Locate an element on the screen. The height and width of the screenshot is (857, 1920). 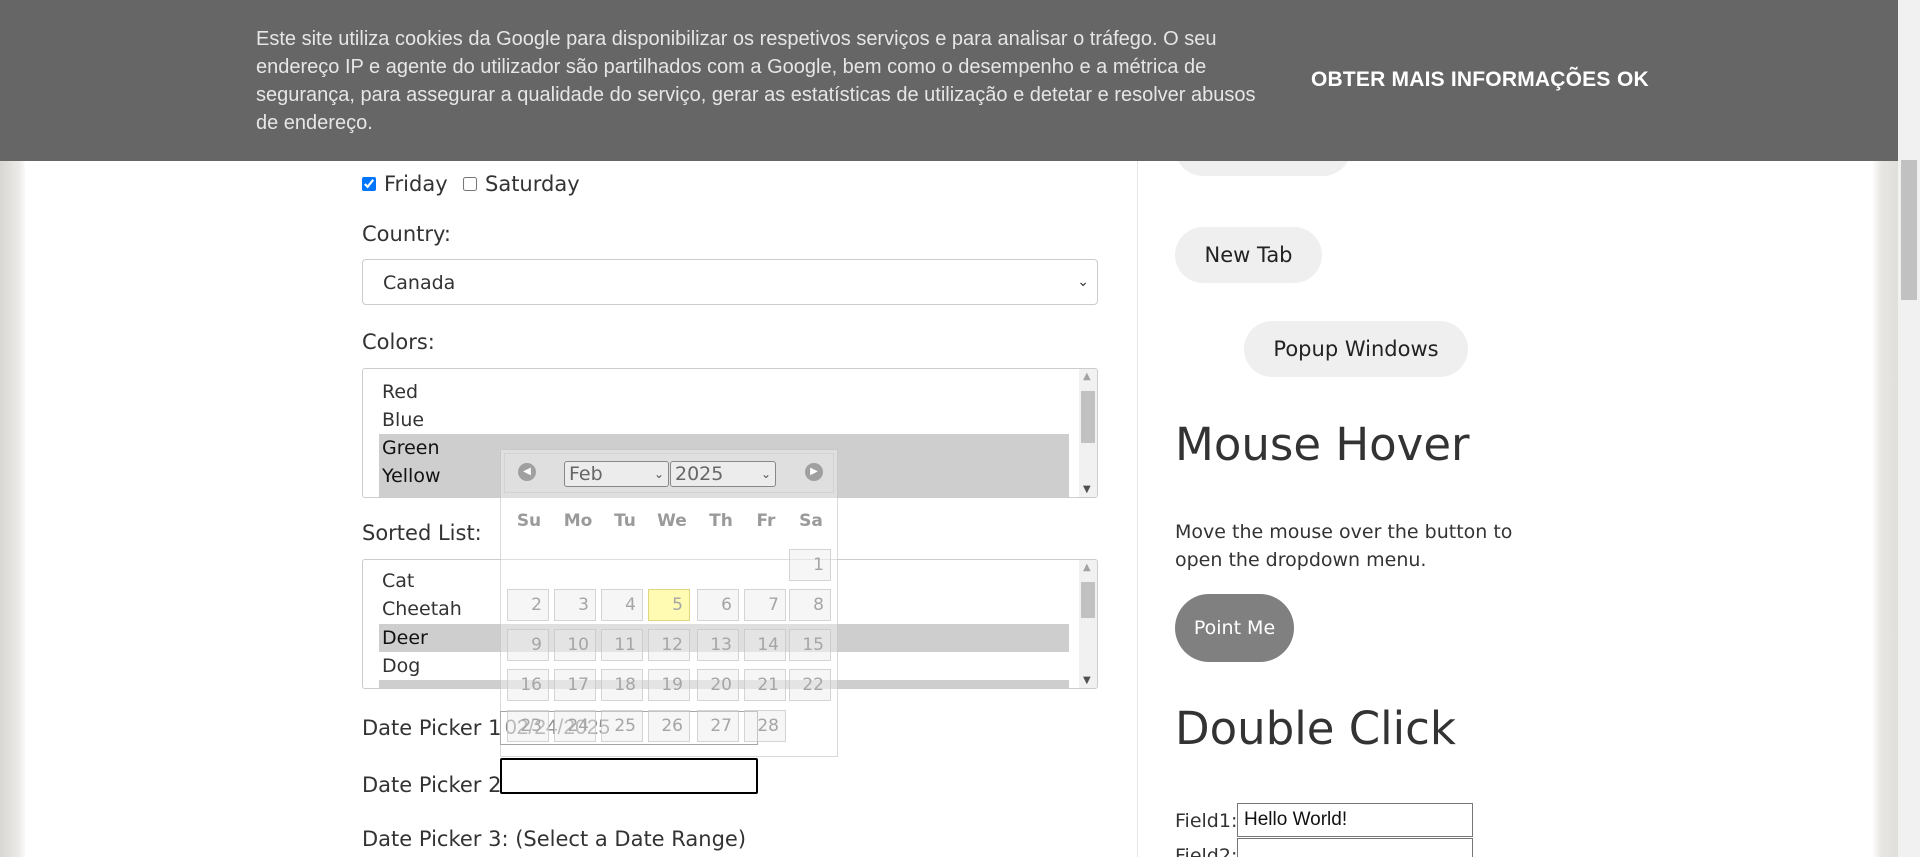
calendar-day: 14 is located at coordinates (765, 645).